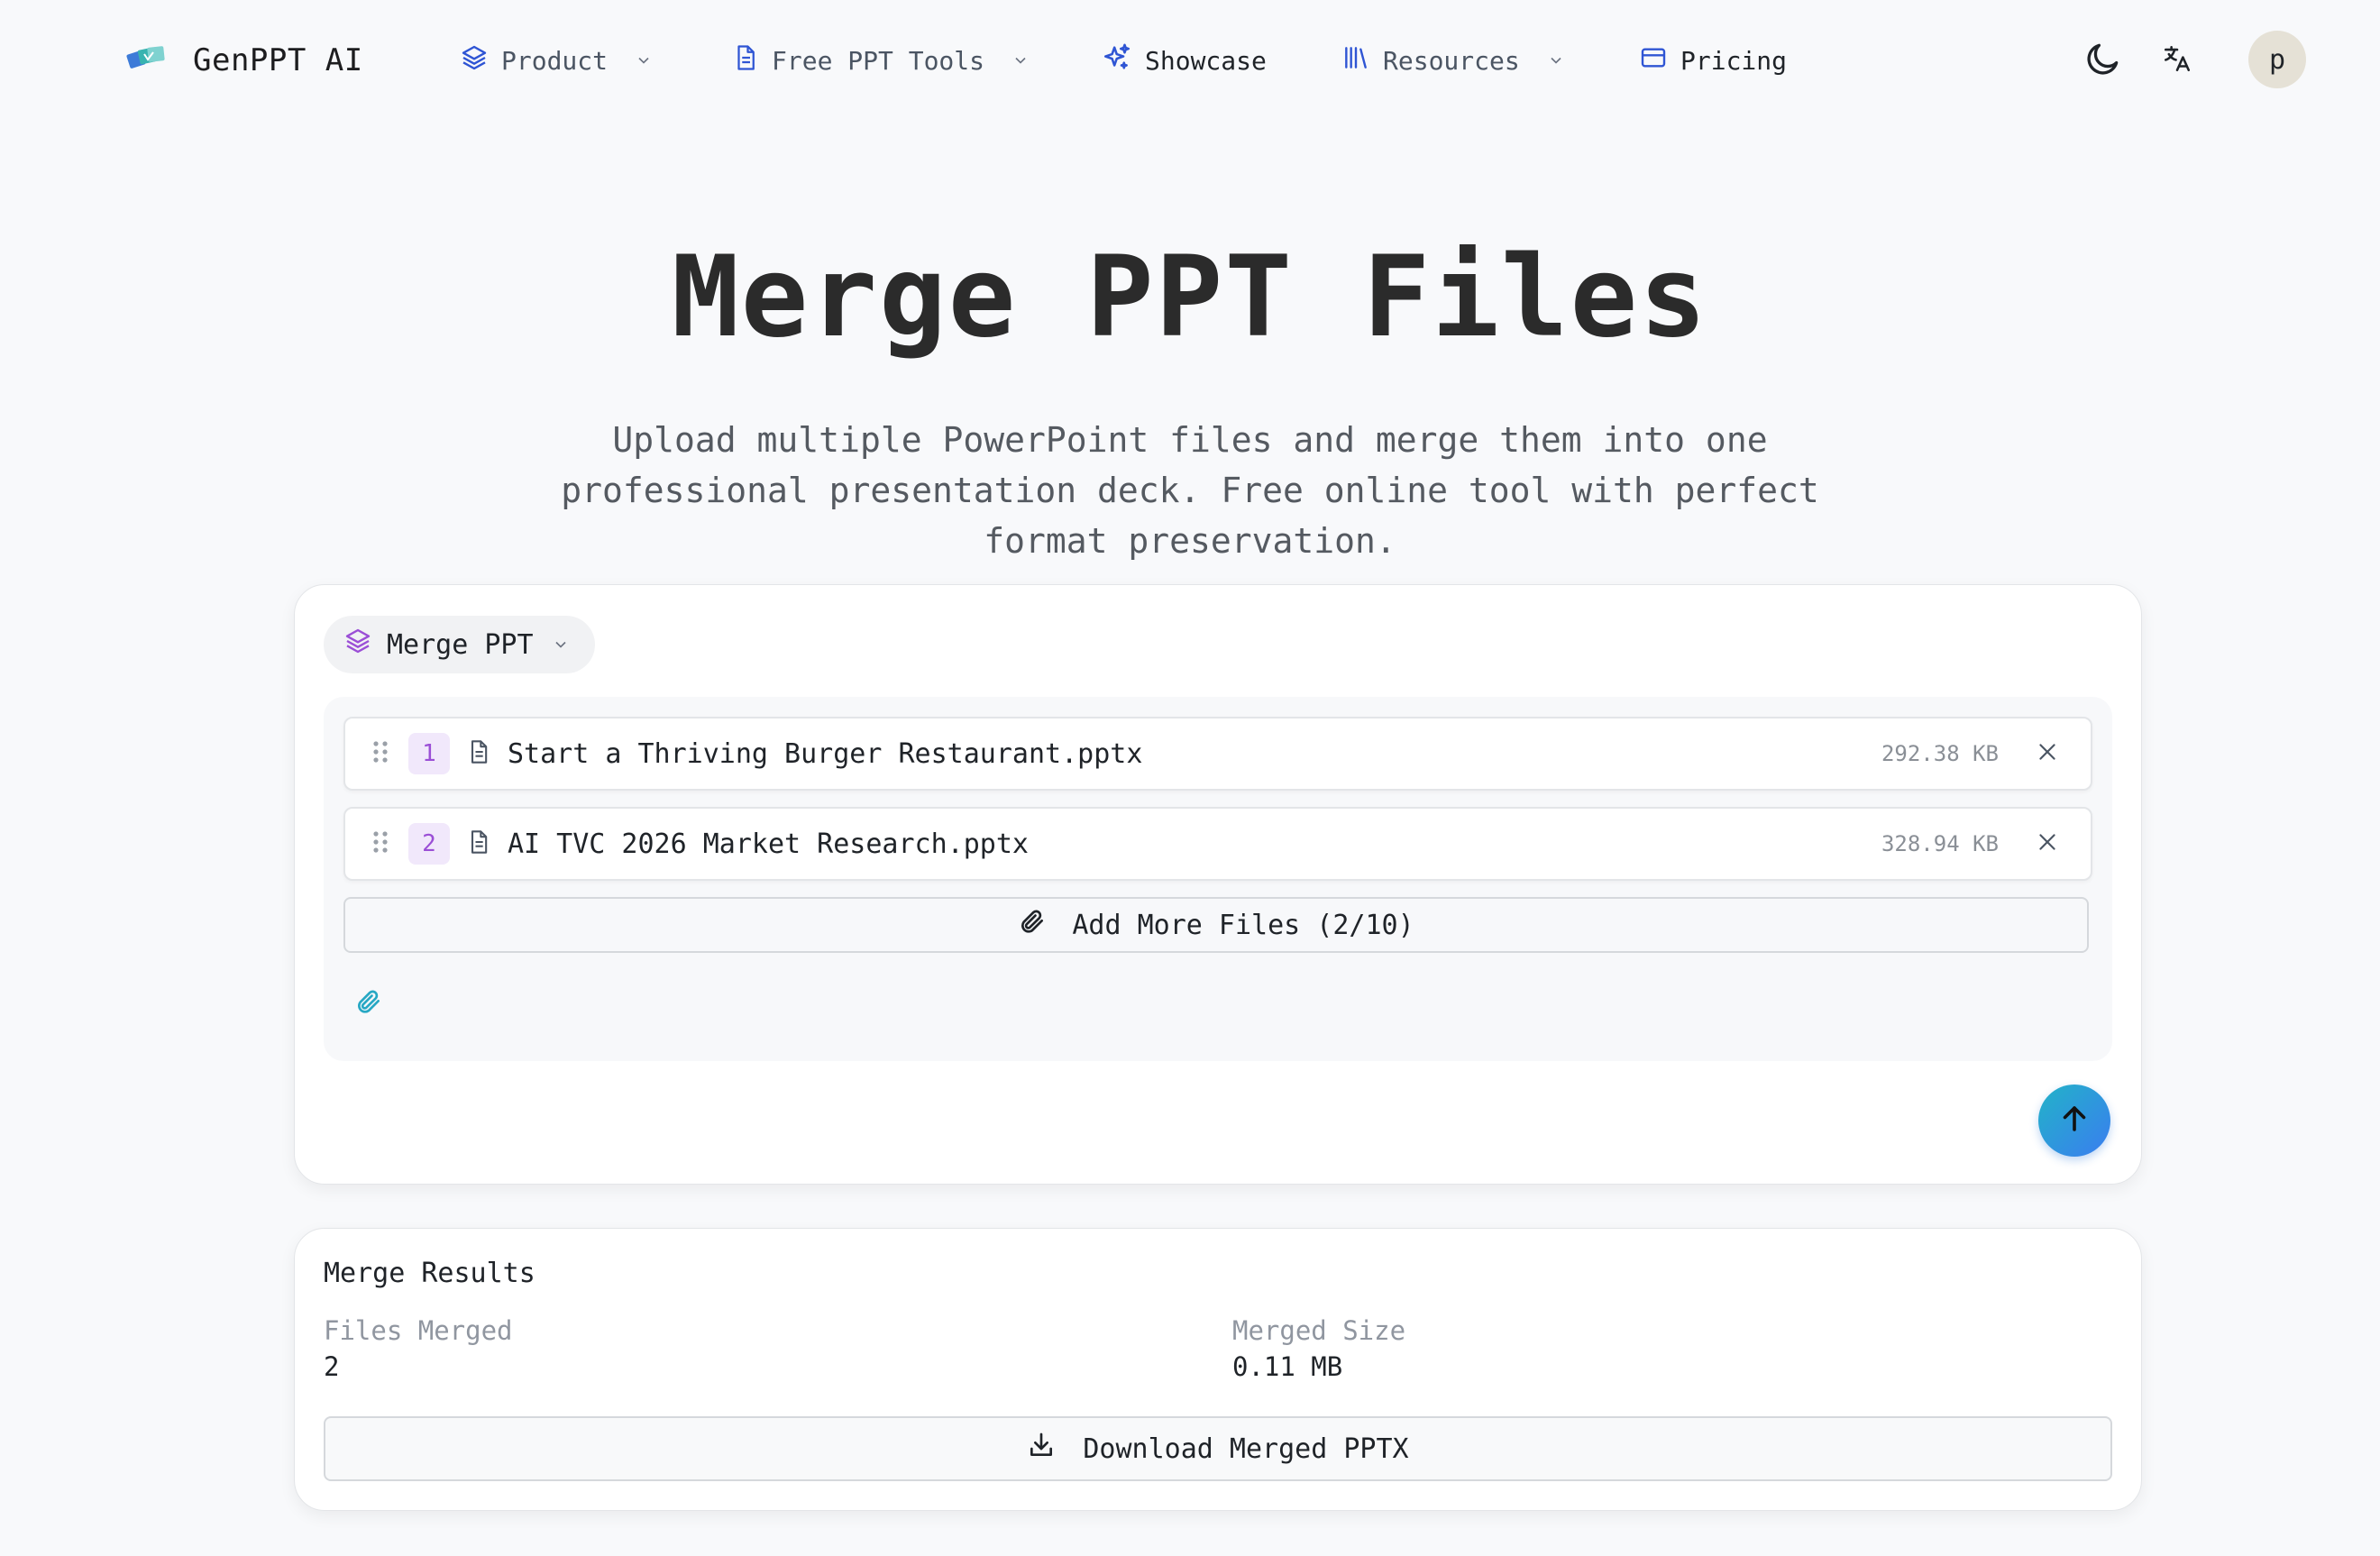 The height and width of the screenshot is (1556, 2380). I want to click on theme-toggle-button, so click(2103, 60).